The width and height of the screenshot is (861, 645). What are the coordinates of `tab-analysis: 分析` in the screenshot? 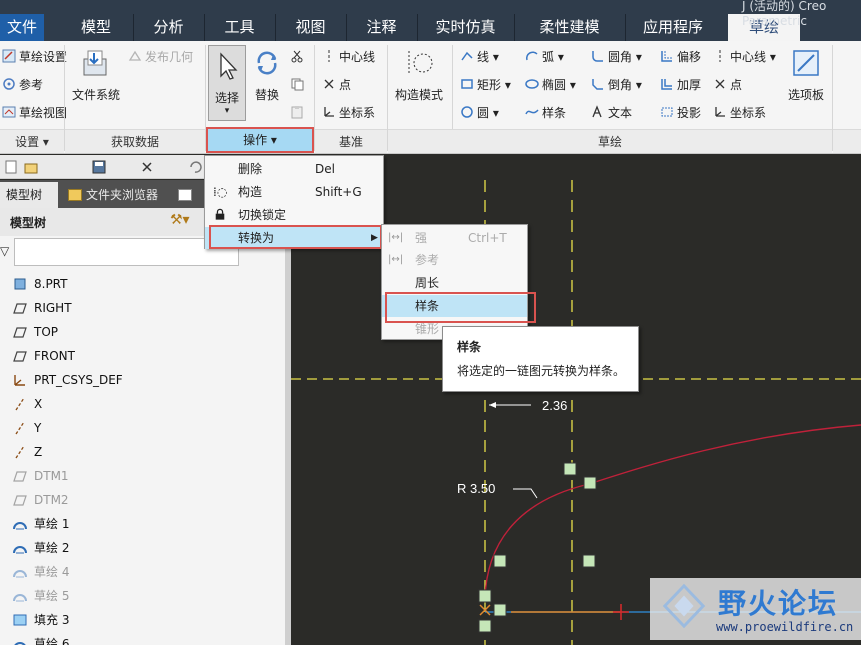 It's located at (168, 27).